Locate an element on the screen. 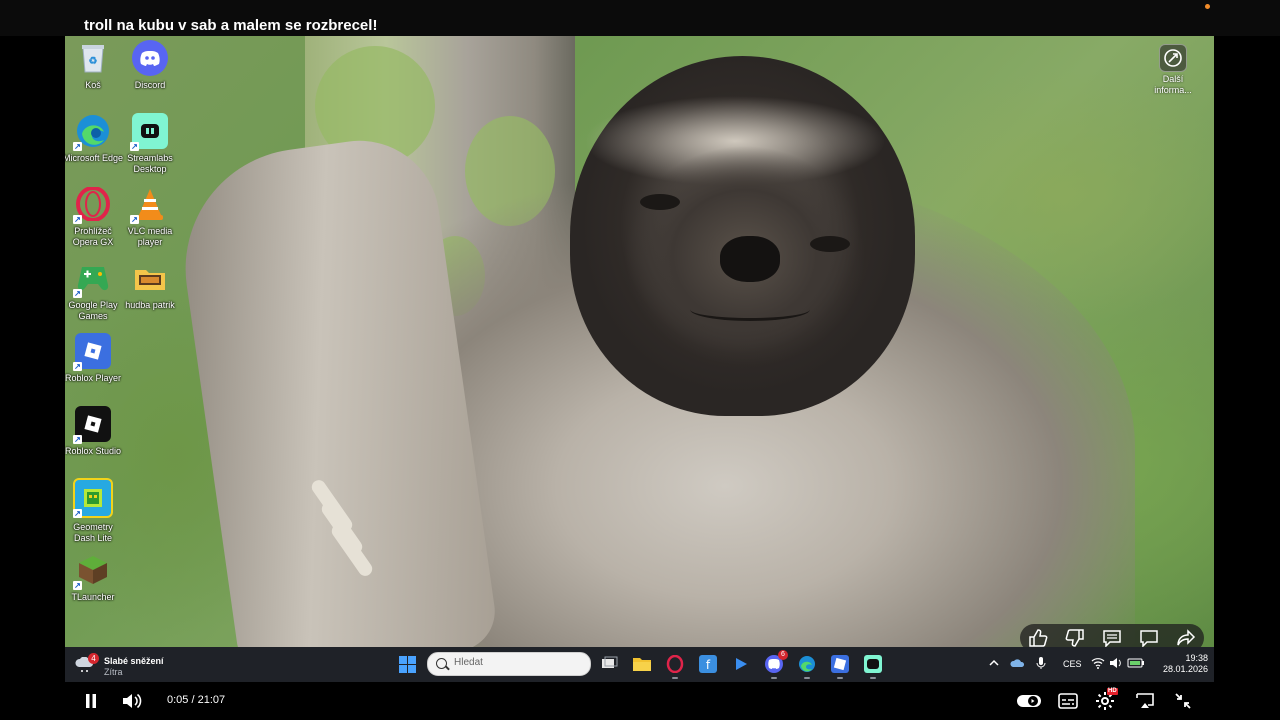 The height and width of the screenshot is (720, 1280). desktop-icon-google-play-games: ↗ Google Play Games is located at coordinates (94, 291).